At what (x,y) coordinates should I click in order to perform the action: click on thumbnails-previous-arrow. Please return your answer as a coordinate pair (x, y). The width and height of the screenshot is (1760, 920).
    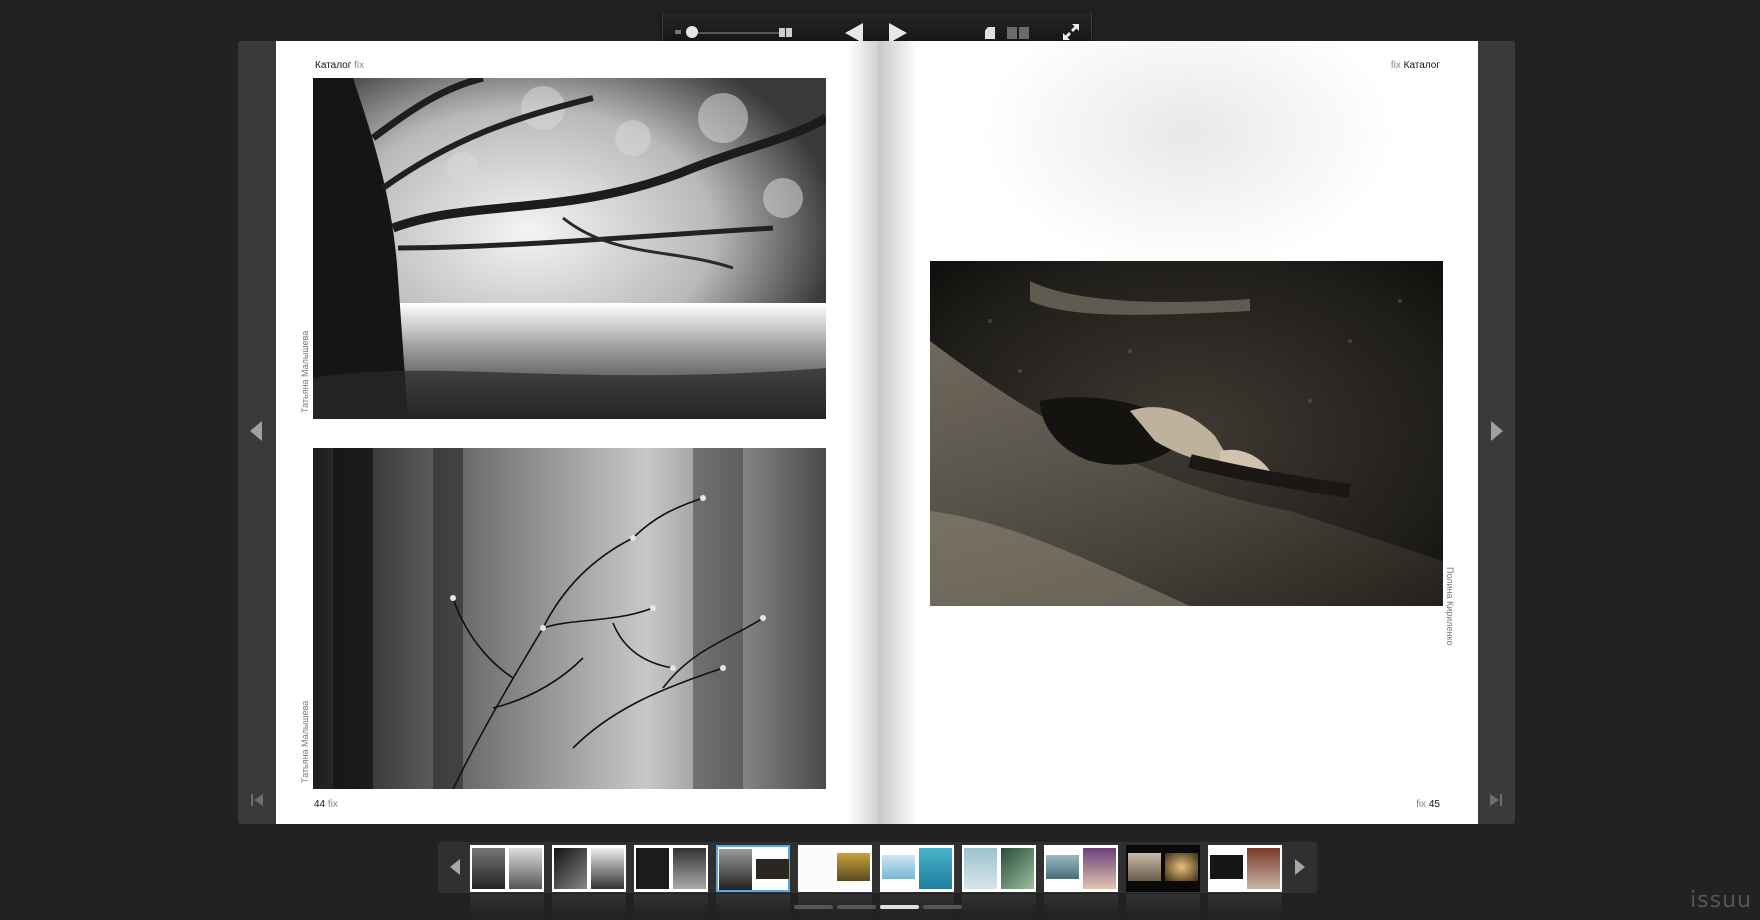
    Looking at the image, I should click on (455, 867).